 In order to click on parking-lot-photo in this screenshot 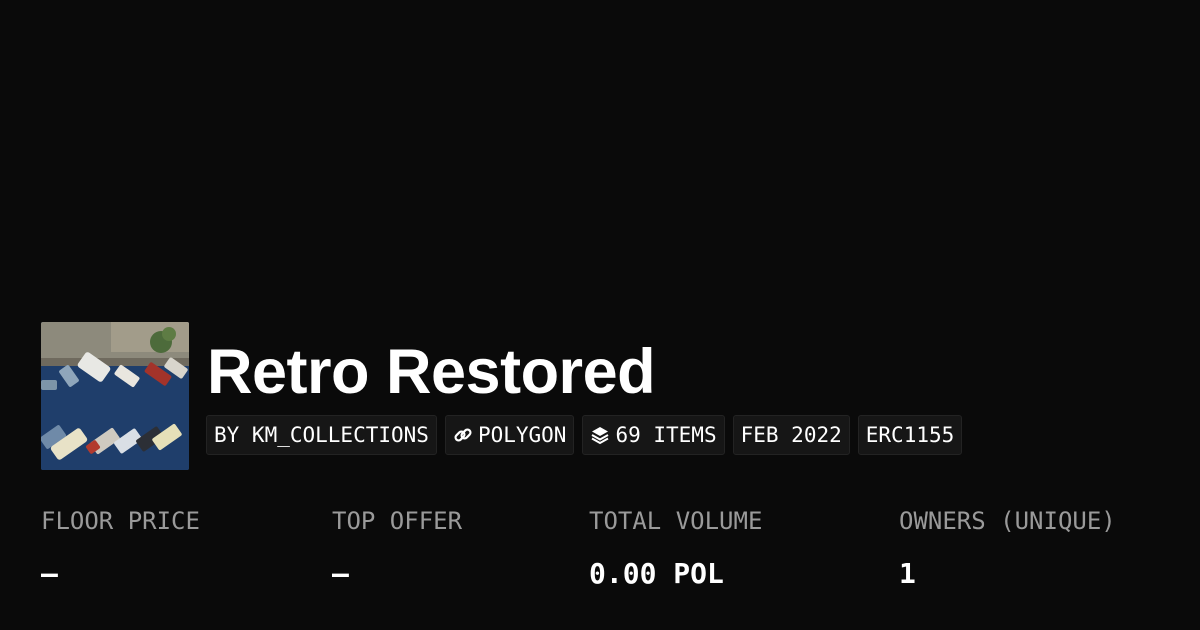, I will do `click(115, 396)`.